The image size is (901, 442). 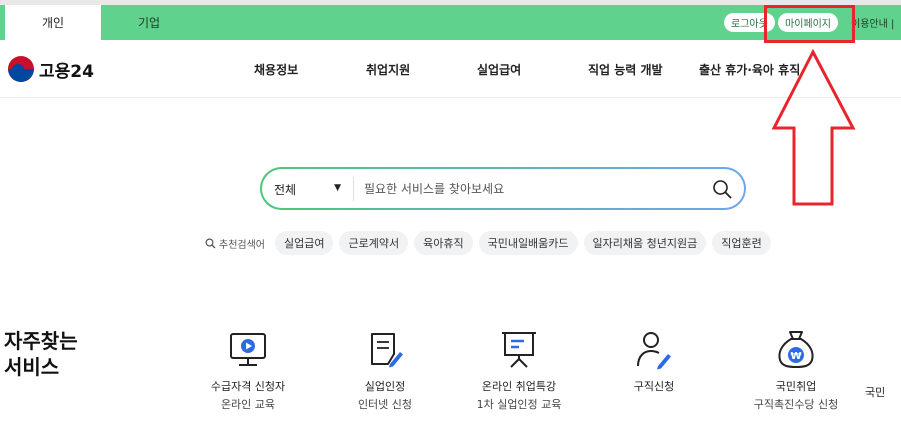 I want to click on emblem-icon, so click(x=21, y=69).